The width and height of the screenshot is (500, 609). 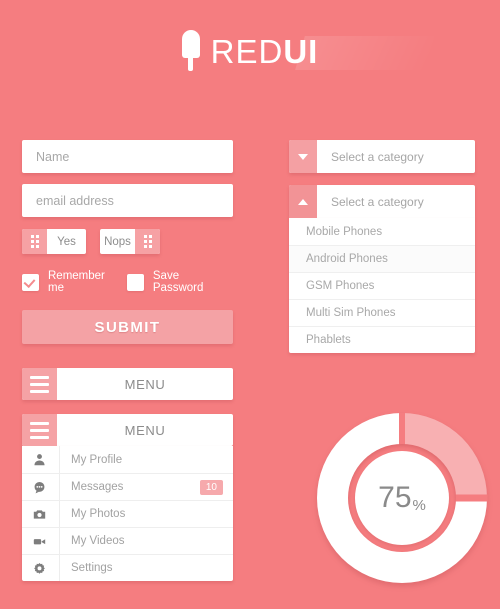 What do you see at coordinates (301, 51) in the screenshot?
I see `brand-name-bold: UI` at bounding box center [301, 51].